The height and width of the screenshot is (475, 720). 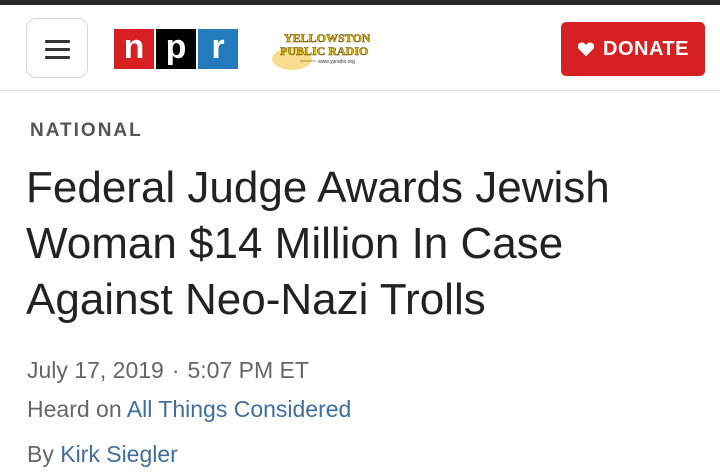 What do you see at coordinates (646, 48) in the screenshot?
I see `donate-label: DONATE` at bounding box center [646, 48].